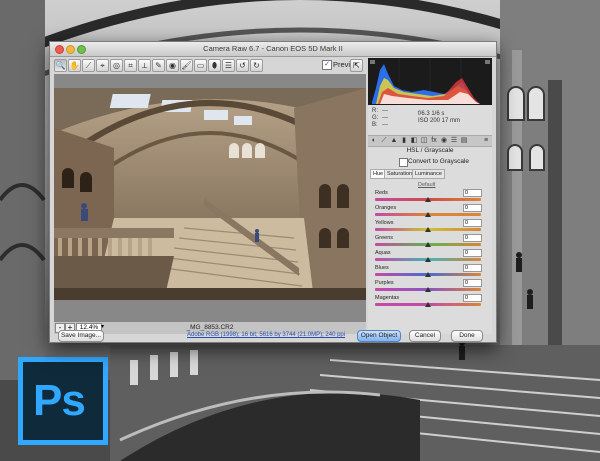 The width and height of the screenshot is (600, 461). What do you see at coordinates (375, 111) in the screenshot?
I see `r-label: R:` at bounding box center [375, 111].